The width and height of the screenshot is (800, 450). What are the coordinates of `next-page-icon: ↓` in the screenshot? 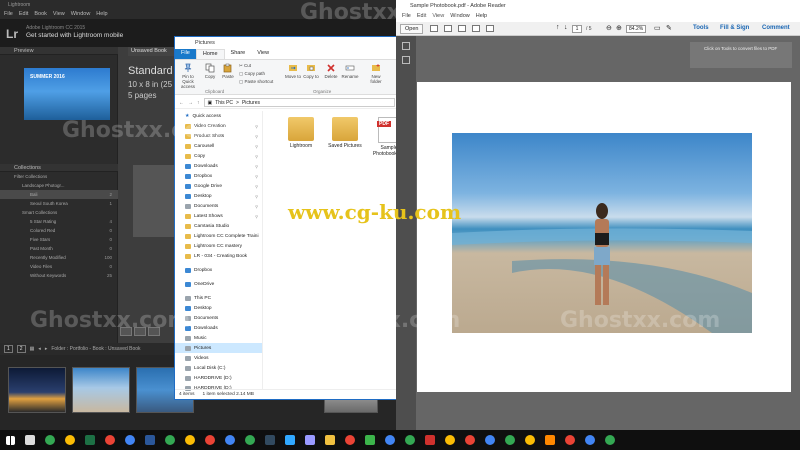 It's located at (566, 27).